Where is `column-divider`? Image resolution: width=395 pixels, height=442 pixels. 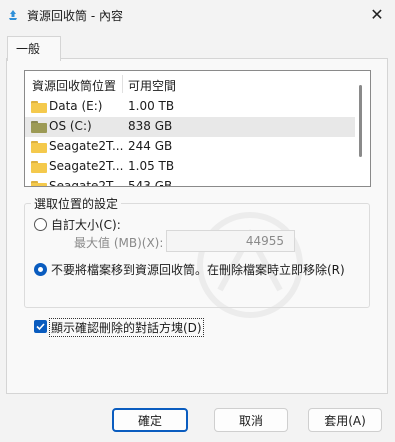
column-divider is located at coordinates (122, 84).